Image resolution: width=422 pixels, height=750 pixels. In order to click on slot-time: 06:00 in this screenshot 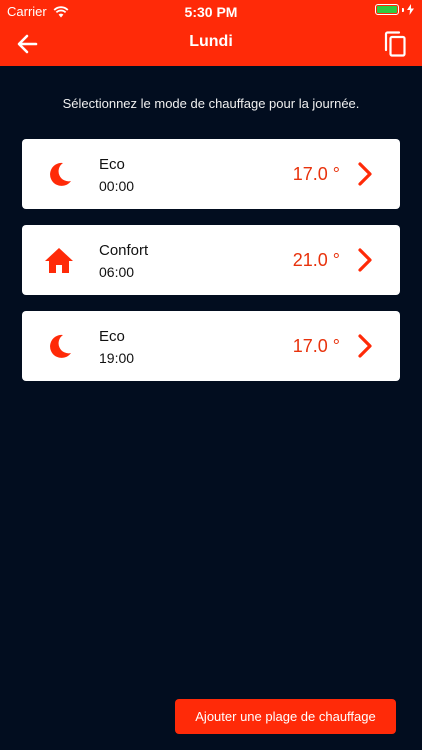, I will do `click(117, 272)`.